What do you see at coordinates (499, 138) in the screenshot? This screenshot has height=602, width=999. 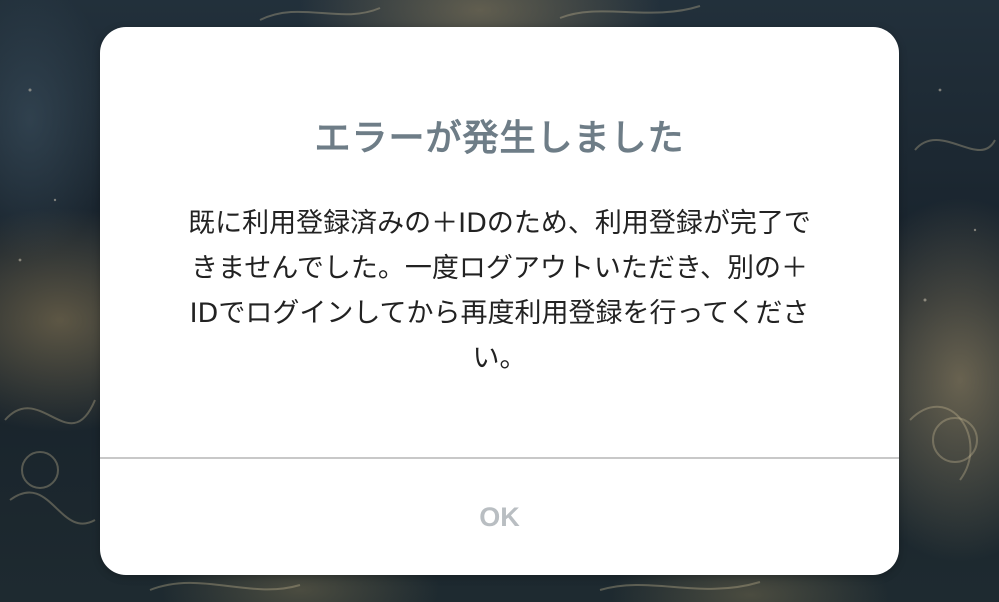 I see `dialog-title: エラーが発生しました` at bounding box center [499, 138].